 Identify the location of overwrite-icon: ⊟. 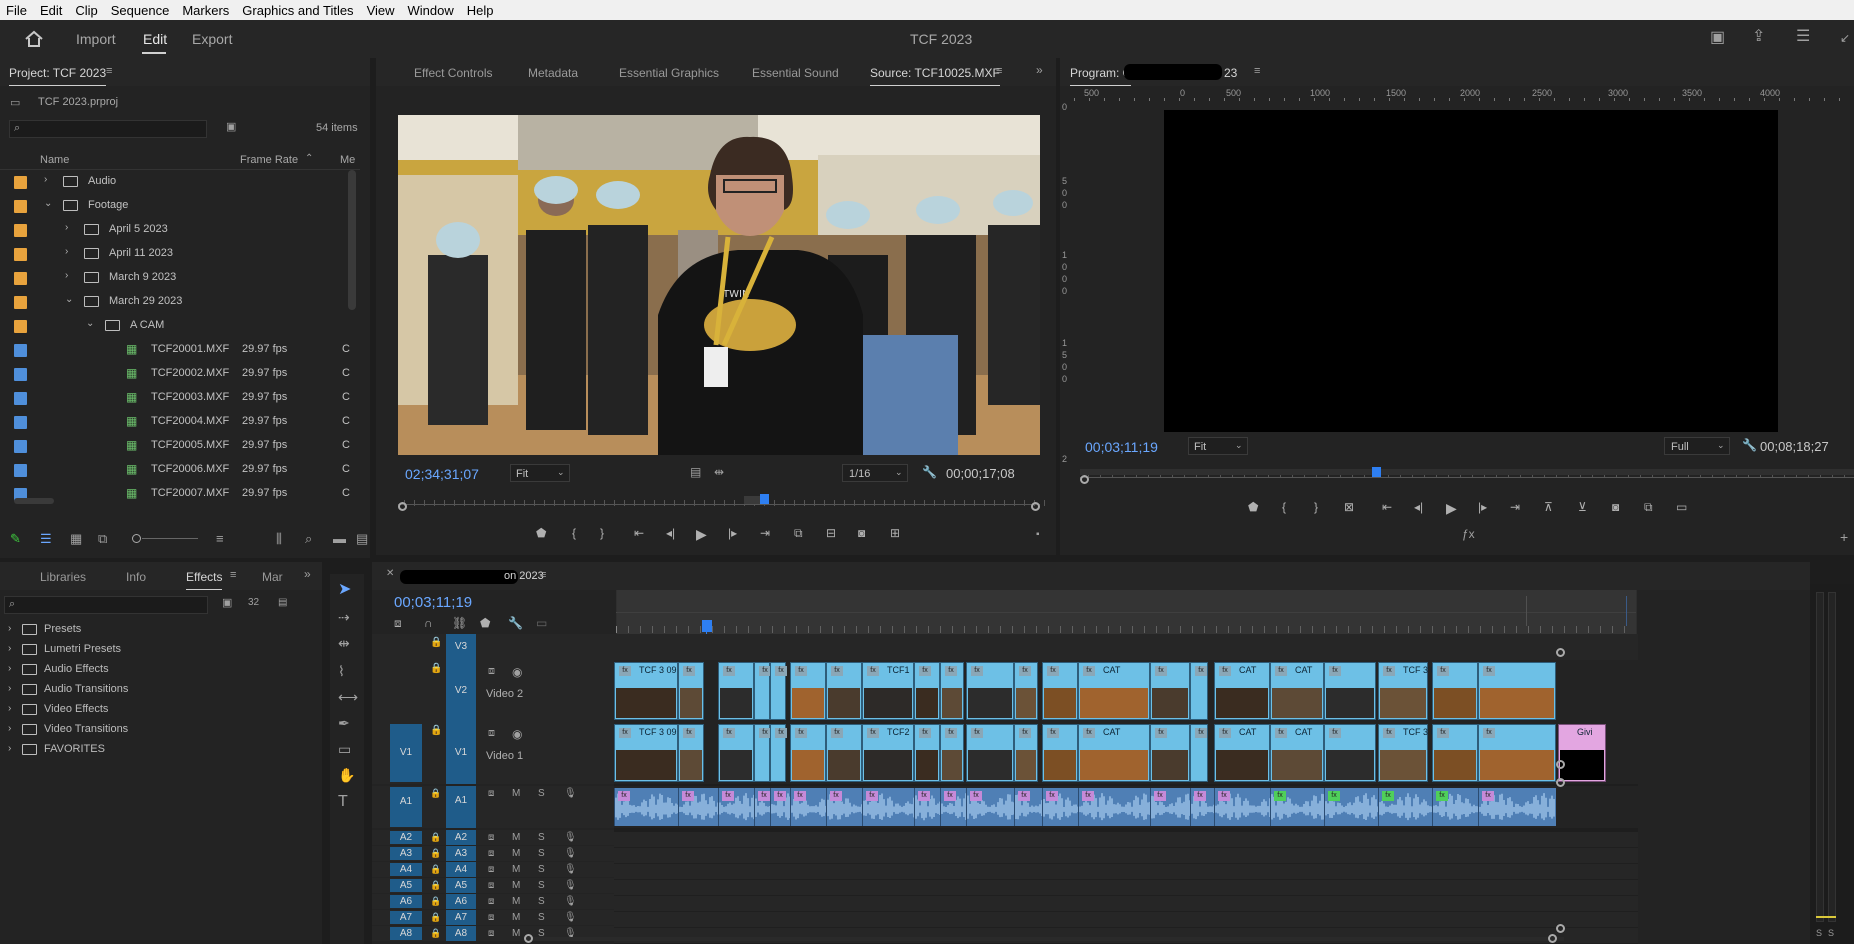
(831, 533).